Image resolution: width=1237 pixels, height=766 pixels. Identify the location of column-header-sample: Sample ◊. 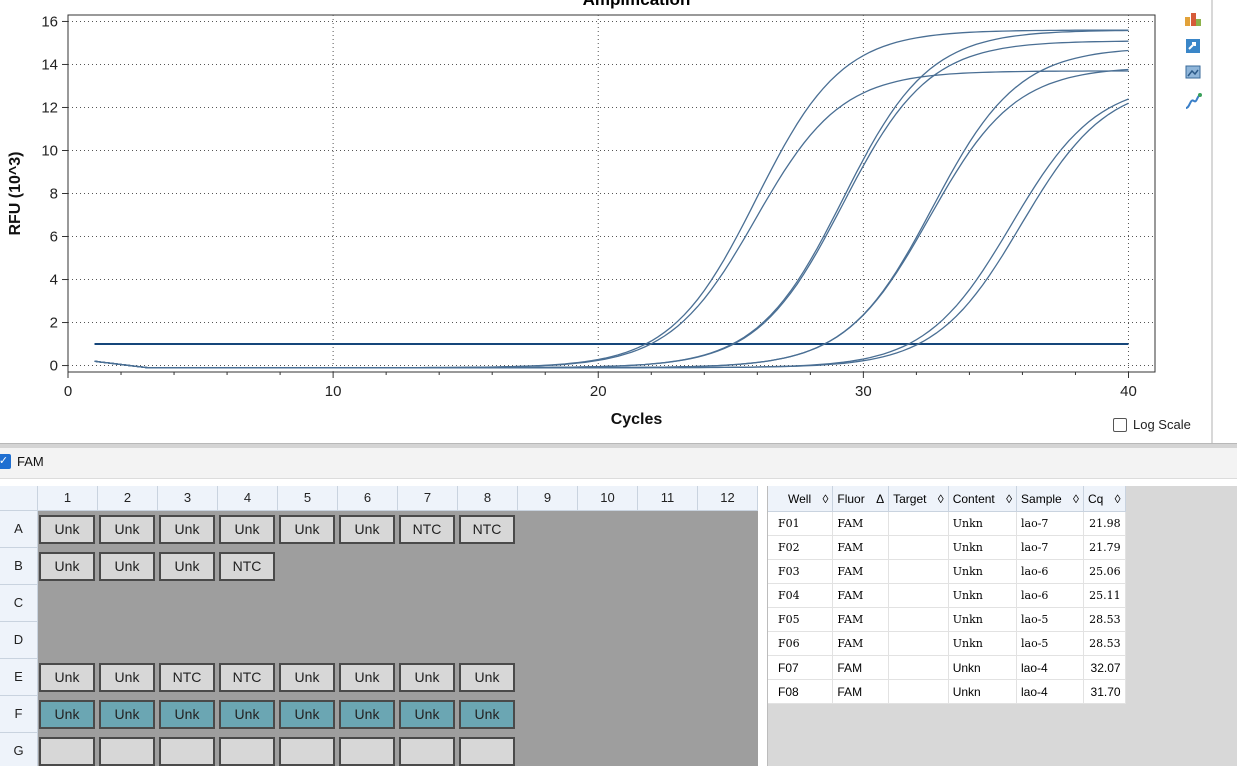
(1050, 499).